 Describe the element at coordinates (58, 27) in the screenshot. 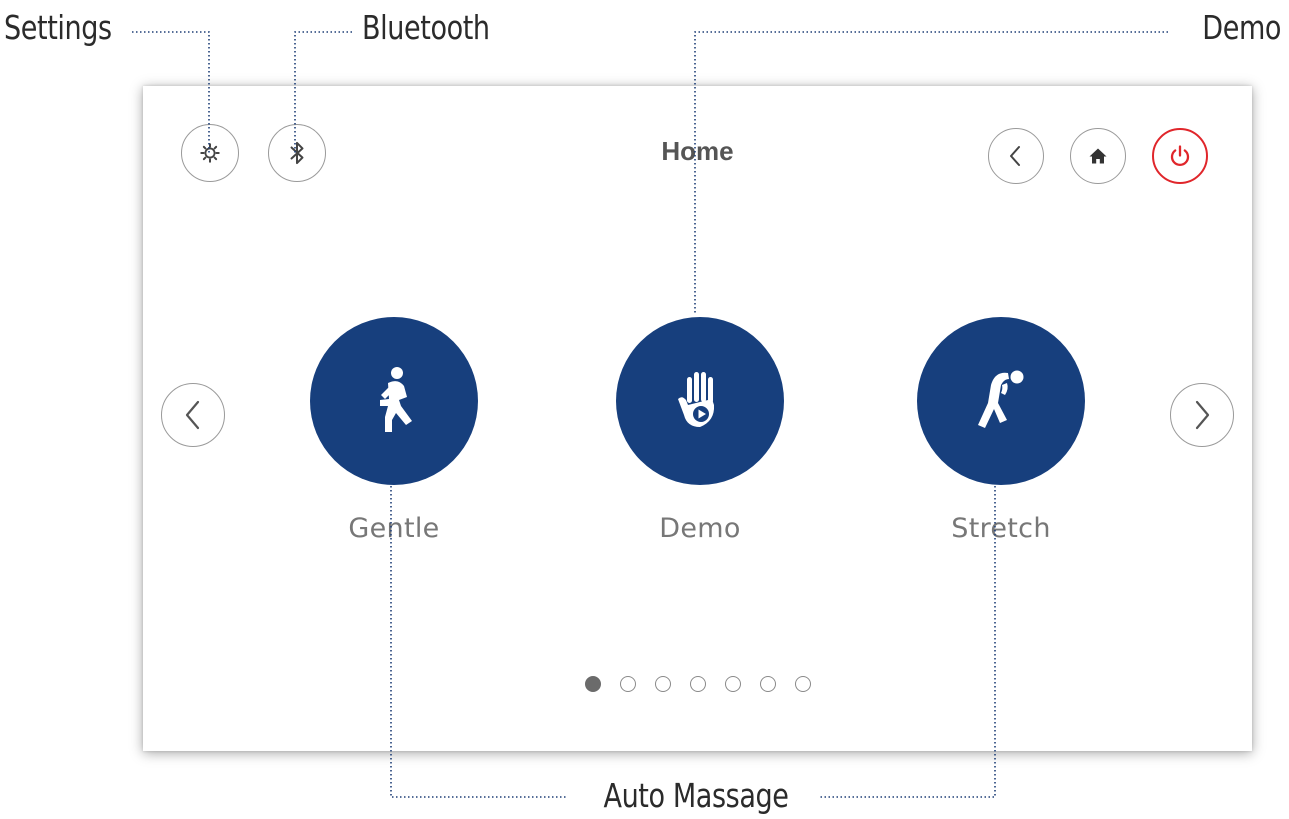

I see `callout-settings: Settings` at that location.